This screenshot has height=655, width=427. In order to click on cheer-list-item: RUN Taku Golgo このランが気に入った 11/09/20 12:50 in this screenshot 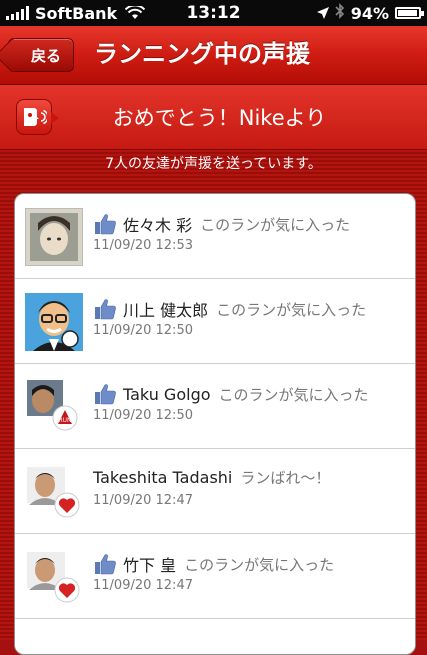, I will do `click(215, 406)`.